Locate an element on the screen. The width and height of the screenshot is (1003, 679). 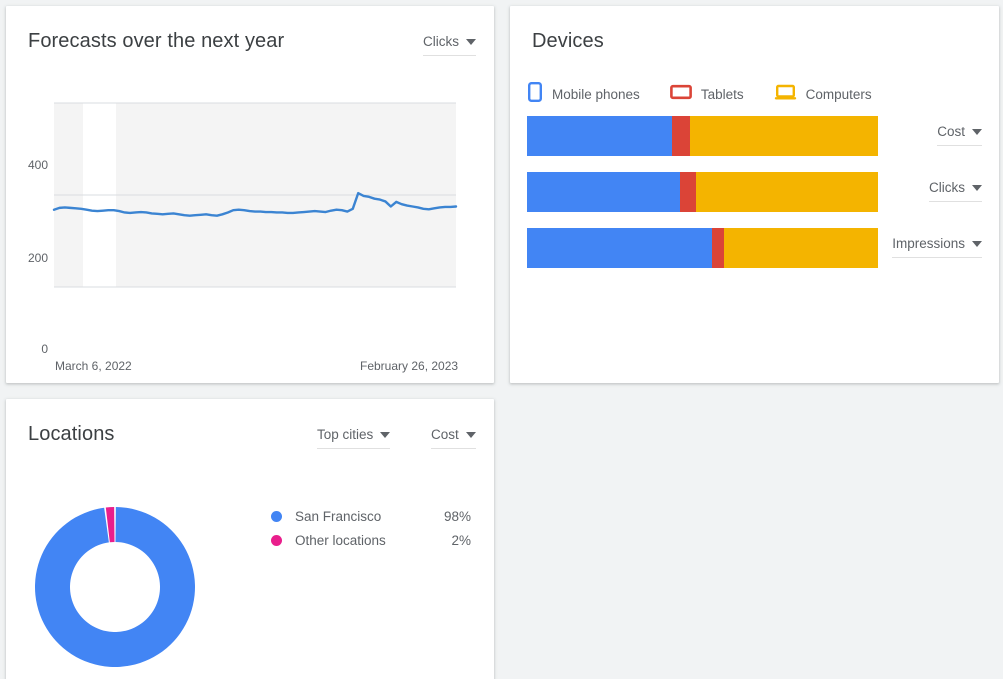
legend-item-computers: Computers is located at coordinates (823, 94).